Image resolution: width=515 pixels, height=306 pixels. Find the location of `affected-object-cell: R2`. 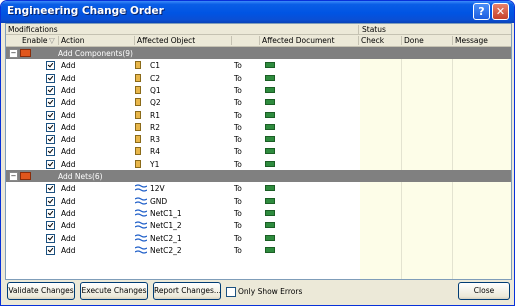

affected-object-cell: R2 is located at coordinates (155, 127).